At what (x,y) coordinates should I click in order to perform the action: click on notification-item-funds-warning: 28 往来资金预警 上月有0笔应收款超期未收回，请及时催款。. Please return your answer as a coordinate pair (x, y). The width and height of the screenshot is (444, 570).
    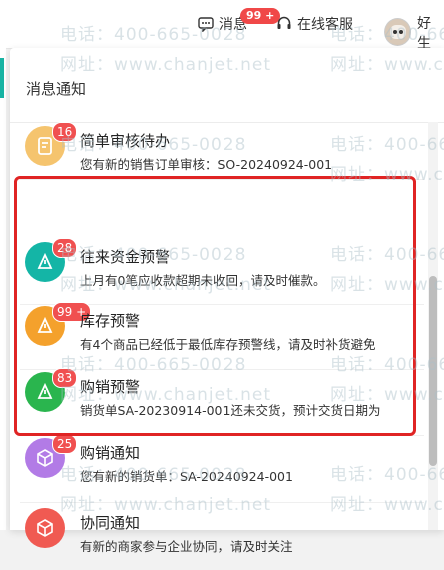
    Looking at the image, I should click on (222, 271).